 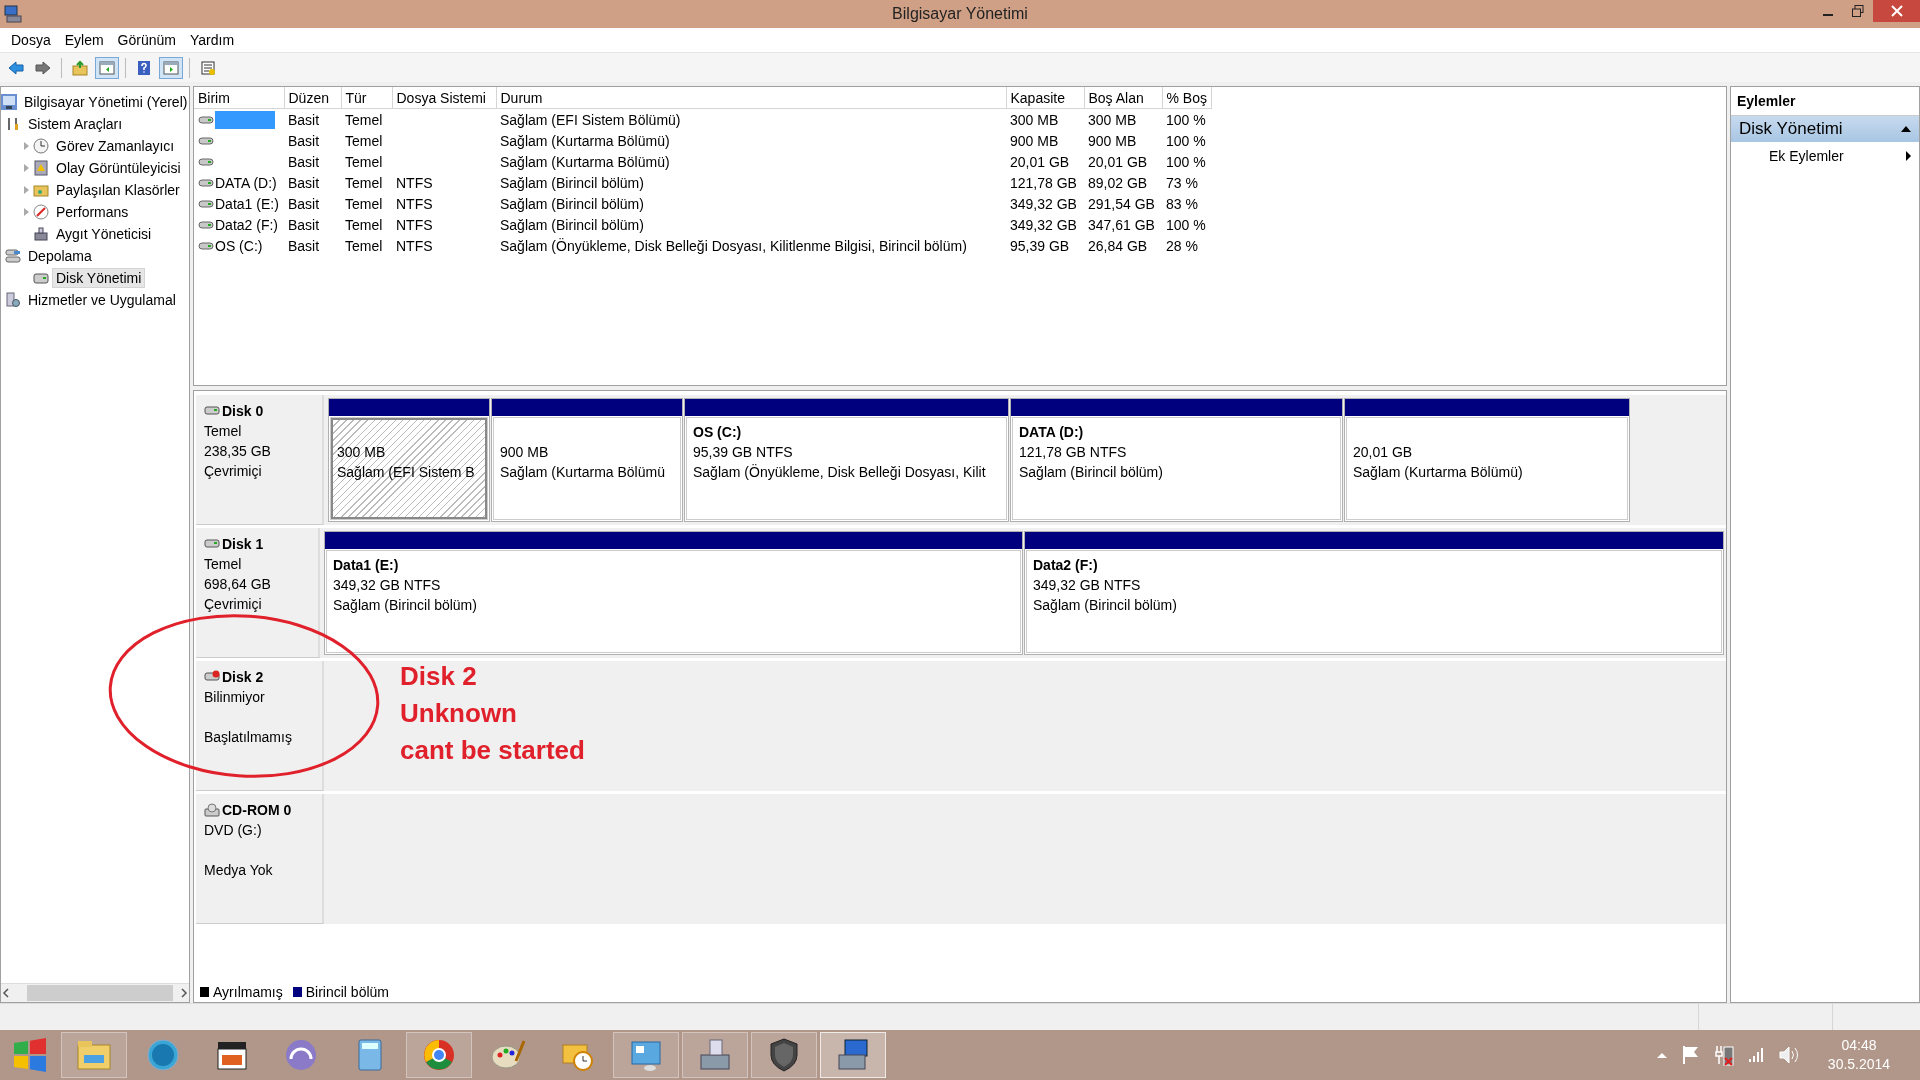 I want to click on tree-item: Hizmetler ve Uygulamal, so click(x=102, y=300).